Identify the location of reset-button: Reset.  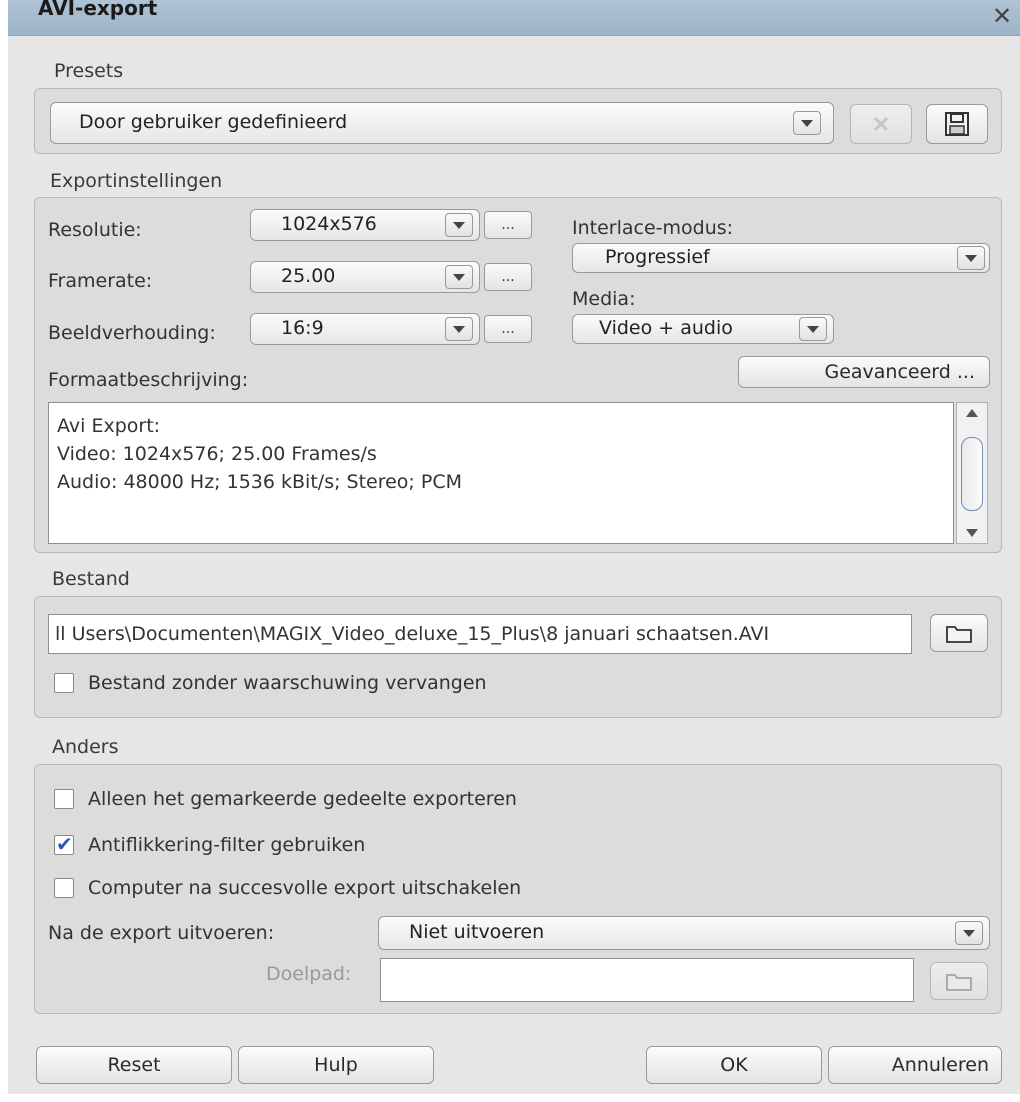
(134, 1065).